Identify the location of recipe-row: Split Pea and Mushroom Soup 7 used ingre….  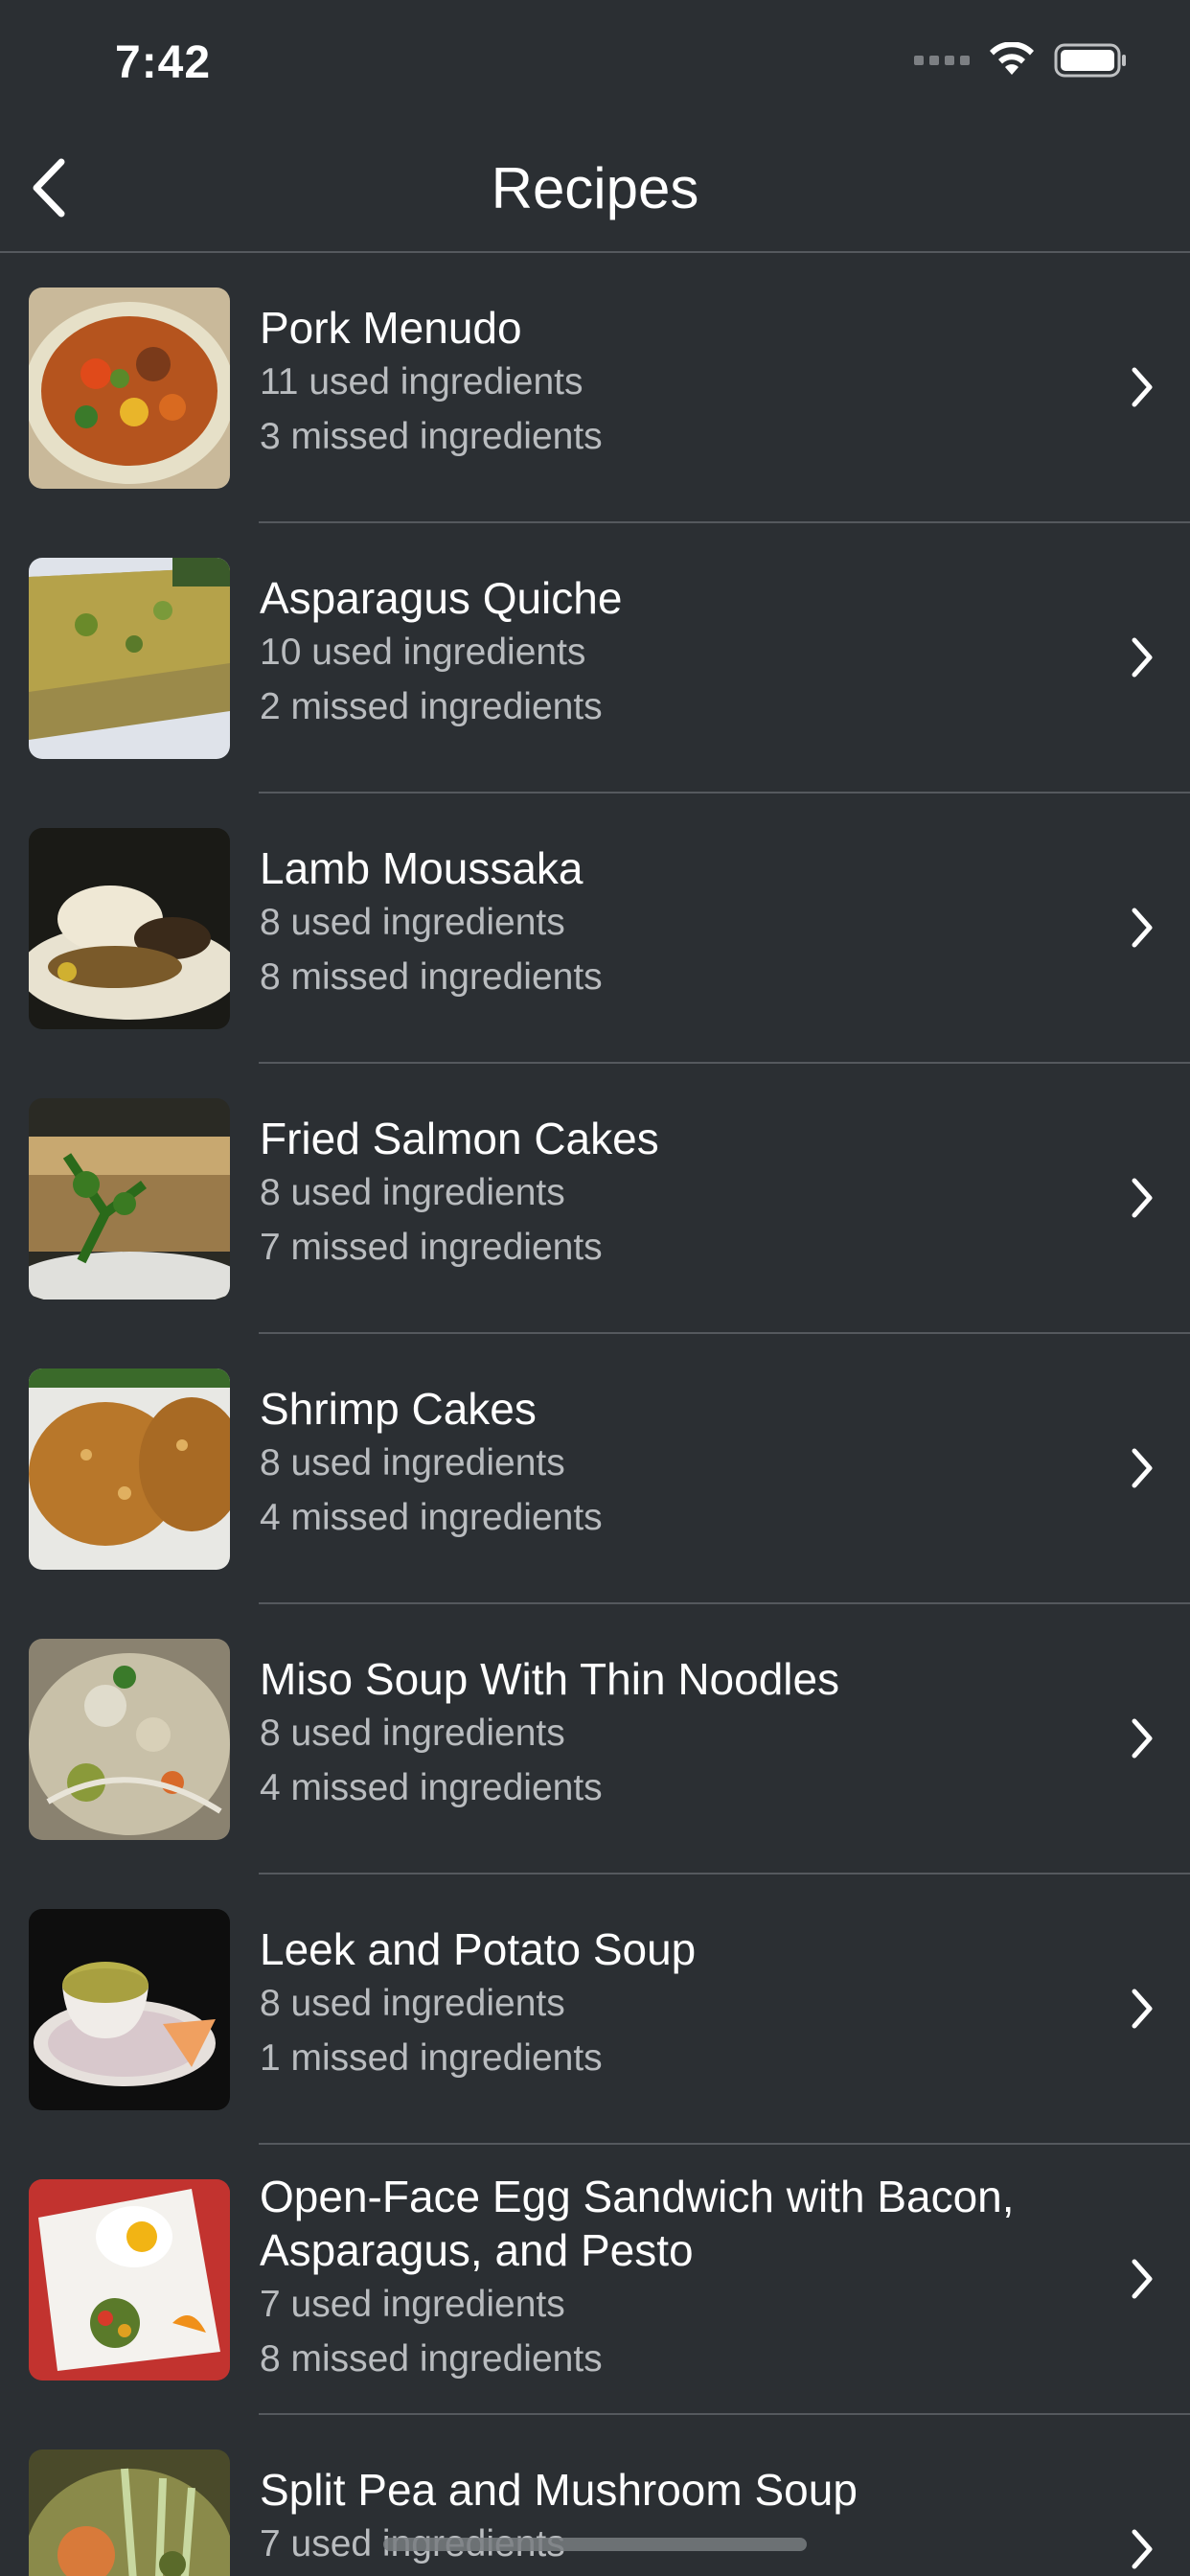
(595, 2495).